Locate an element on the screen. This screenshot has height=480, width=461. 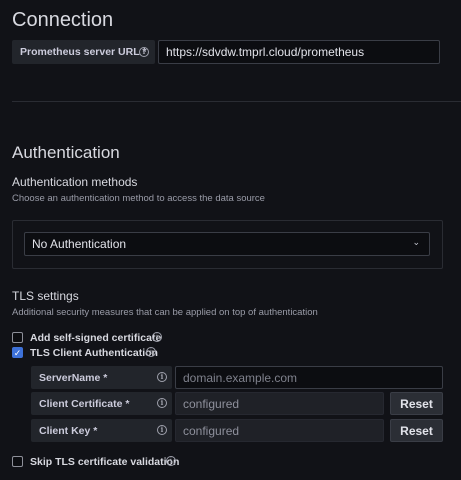
tls-client-auth-checkbox: ✓ is located at coordinates (17, 352).